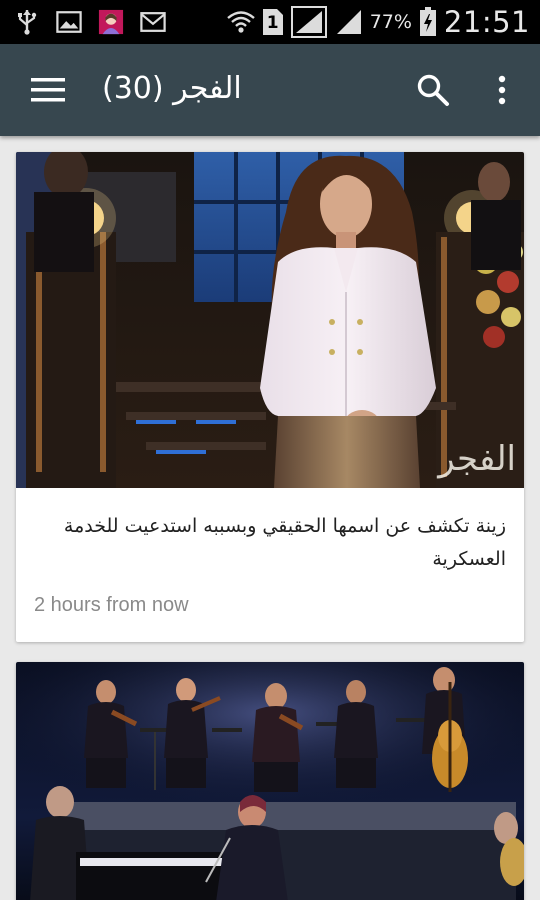 Image resolution: width=540 pixels, height=900 pixels. I want to click on image-watermark-logo: الفجر, so click(476, 459).